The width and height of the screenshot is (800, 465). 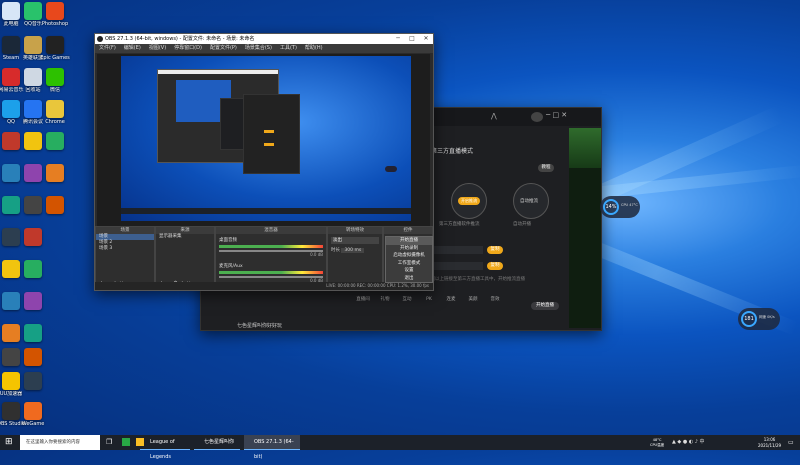 What do you see at coordinates (271, 134) in the screenshot?
I see `nested-app` at bounding box center [271, 134].